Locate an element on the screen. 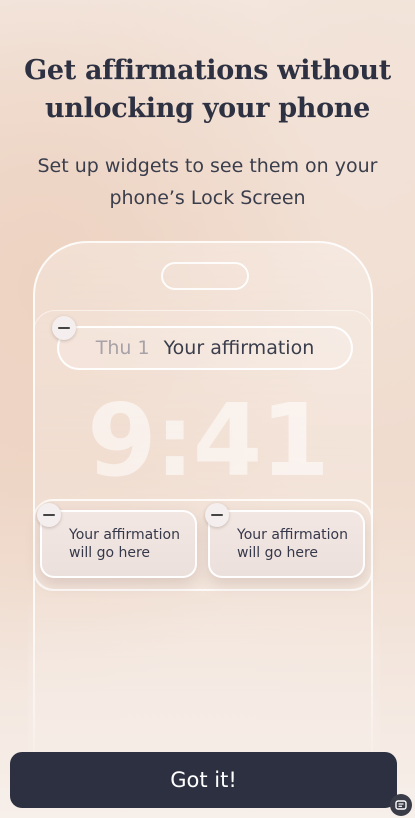  dynamic-island is located at coordinates (205, 276).